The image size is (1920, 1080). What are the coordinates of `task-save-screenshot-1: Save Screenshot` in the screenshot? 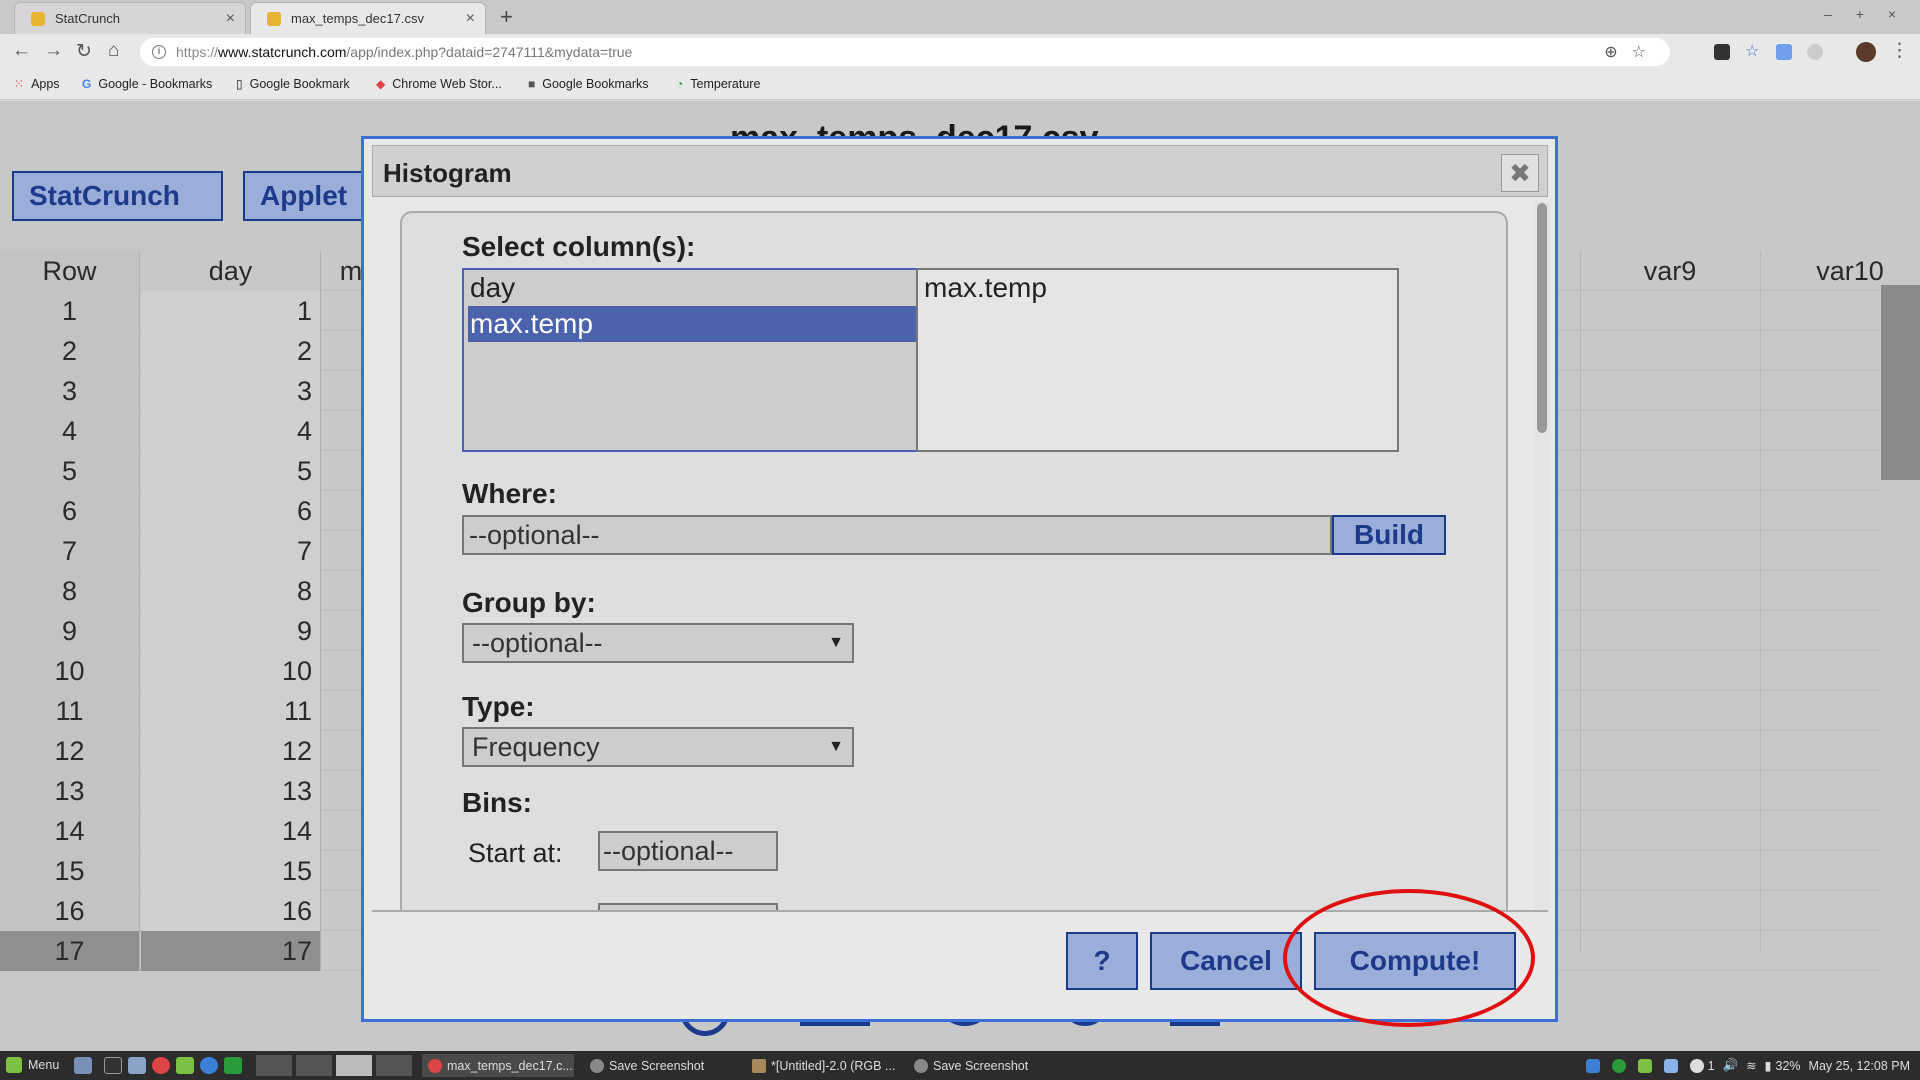 It's located at (659, 1065).